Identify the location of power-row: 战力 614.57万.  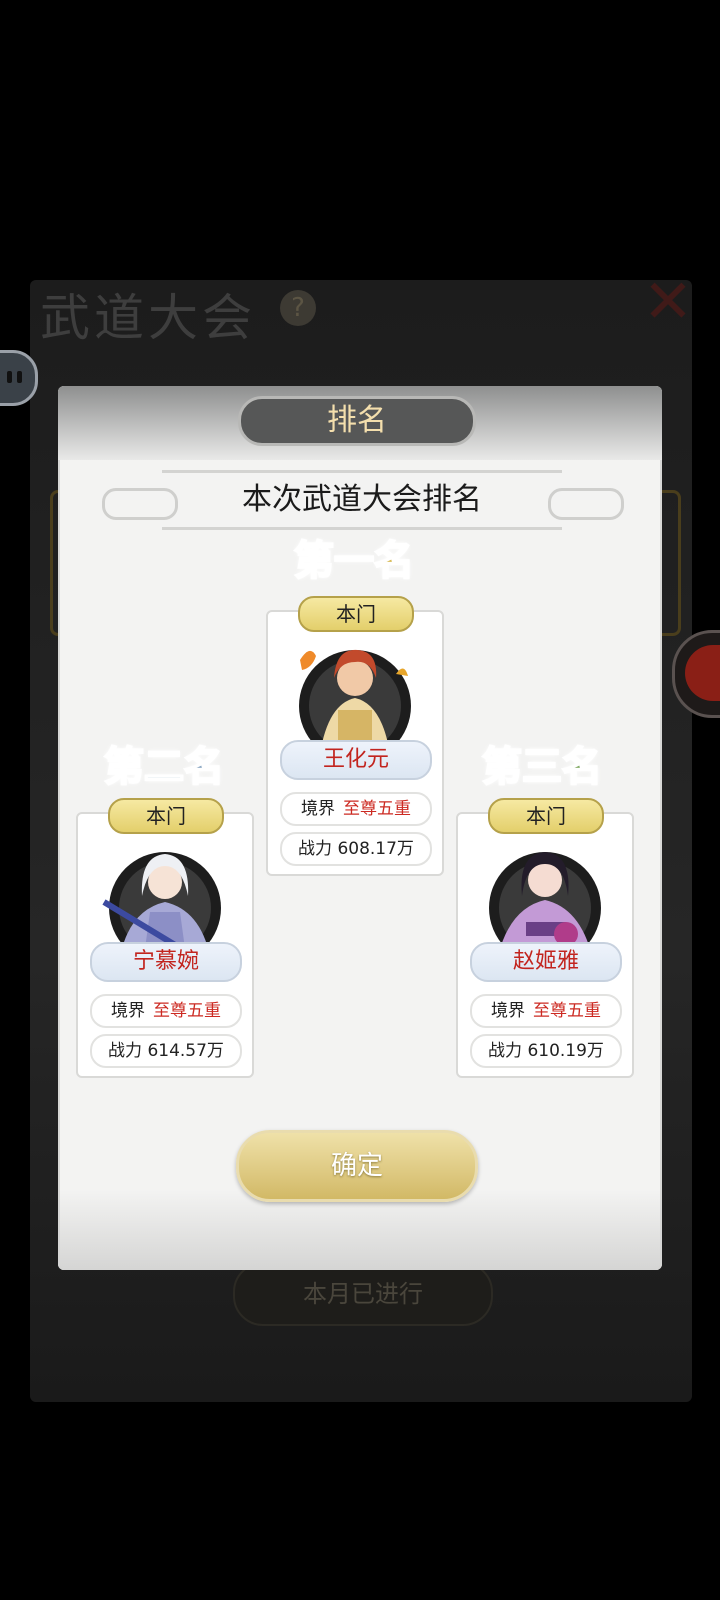
(166, 1051).